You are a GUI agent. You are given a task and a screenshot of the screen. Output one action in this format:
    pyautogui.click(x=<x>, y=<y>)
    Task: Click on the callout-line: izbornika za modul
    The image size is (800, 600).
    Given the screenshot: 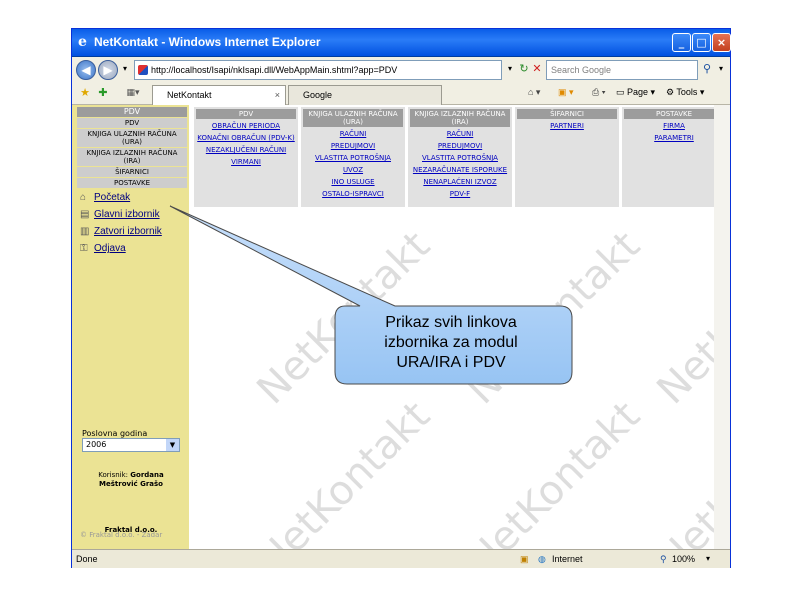 What is the action you would take?
    pyautogui.click(x=451, y=342)
    